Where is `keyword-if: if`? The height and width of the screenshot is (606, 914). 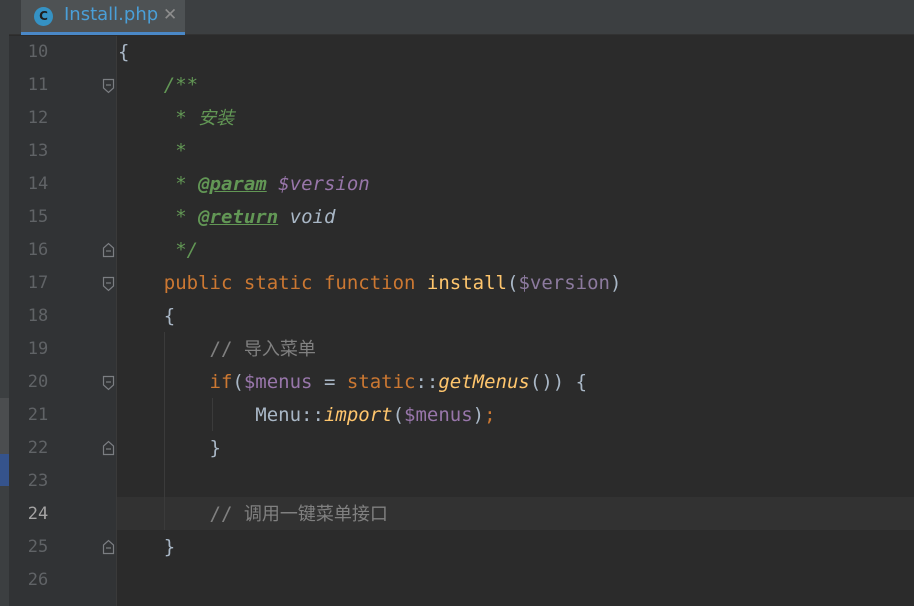
keyword-if: if is located at coordinates (221, 382).